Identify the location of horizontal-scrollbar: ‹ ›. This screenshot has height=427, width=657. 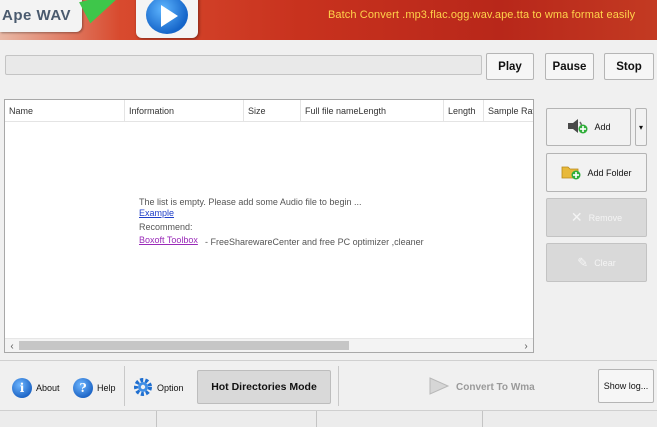
(269, 345).